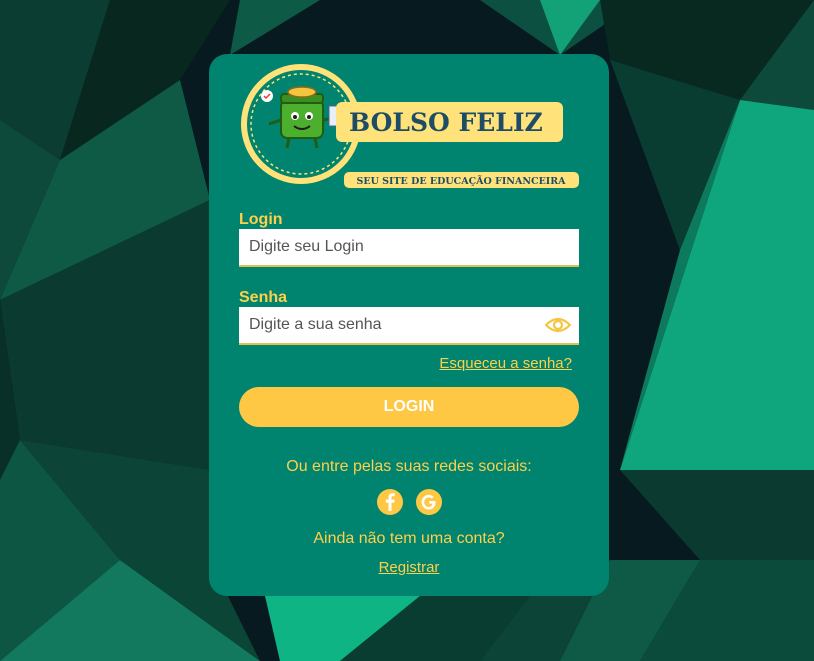  What do you see at coordinates (390, 502) in the screenshot?
I see `facebook-icon` at bounding box center [390, 502].